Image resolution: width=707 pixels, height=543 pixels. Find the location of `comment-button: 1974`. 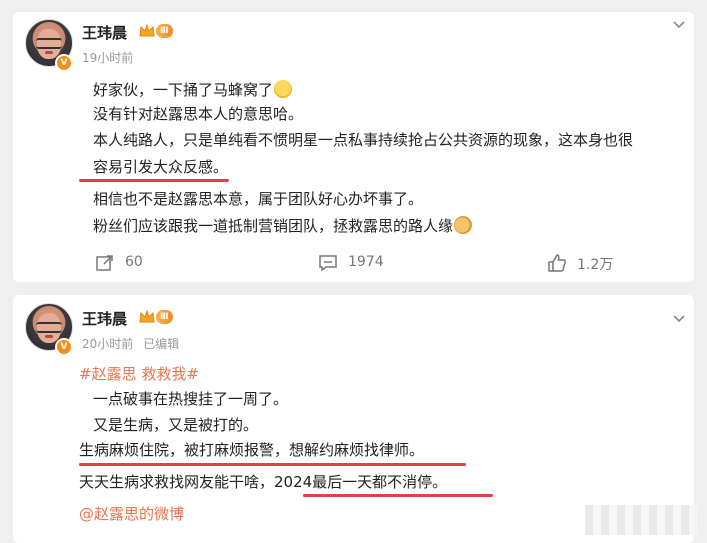

comment-button: 1974 is located at coordinates (368, 263).